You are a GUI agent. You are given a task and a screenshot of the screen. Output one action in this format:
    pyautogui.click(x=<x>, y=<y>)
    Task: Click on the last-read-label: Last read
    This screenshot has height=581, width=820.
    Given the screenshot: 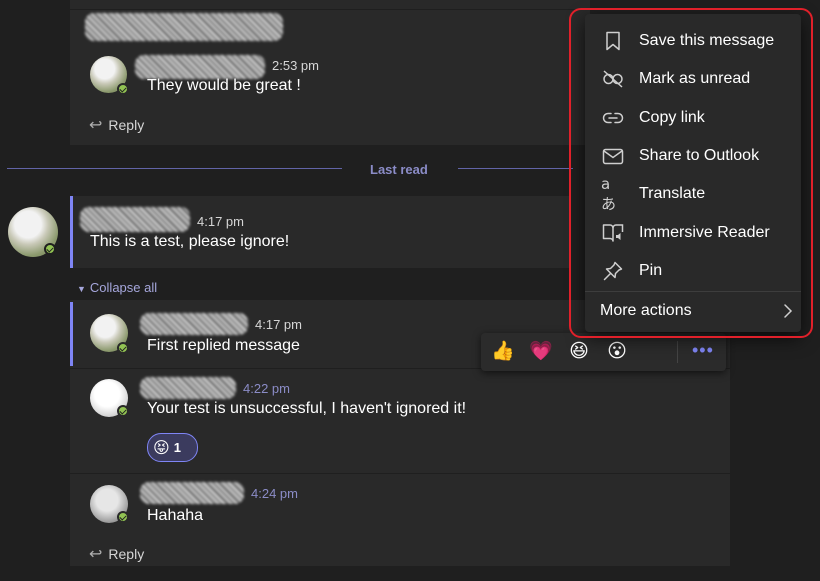 What is the action you would take?
    pyautogui.click(x=399, y=169)
    